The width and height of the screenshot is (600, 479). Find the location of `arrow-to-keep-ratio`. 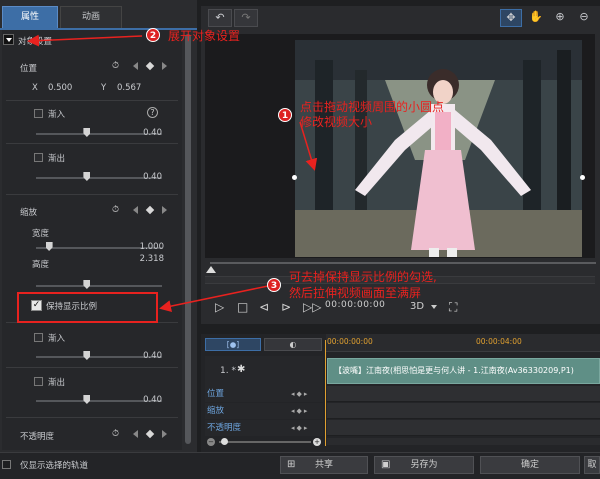

arrow-to-keep-ratio is located at coordinates (214, 299).